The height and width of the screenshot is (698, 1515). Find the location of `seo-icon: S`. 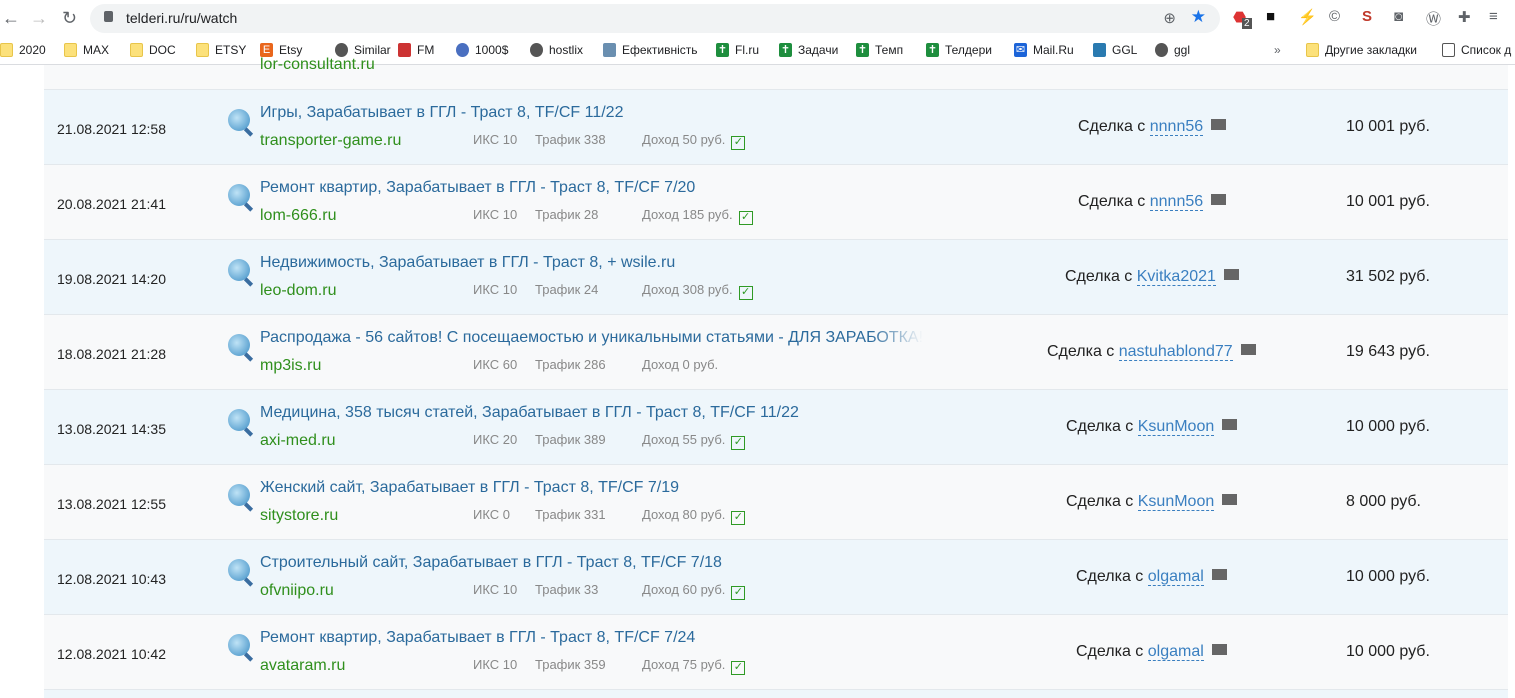

seo-icon: S is located at coordinates (1367, 16).